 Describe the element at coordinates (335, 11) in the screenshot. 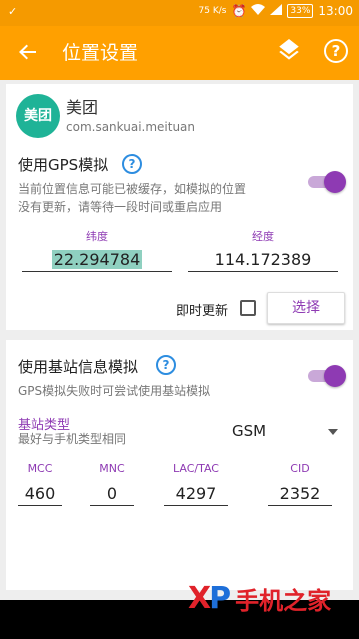

I see `clock: 13:00` at that location.